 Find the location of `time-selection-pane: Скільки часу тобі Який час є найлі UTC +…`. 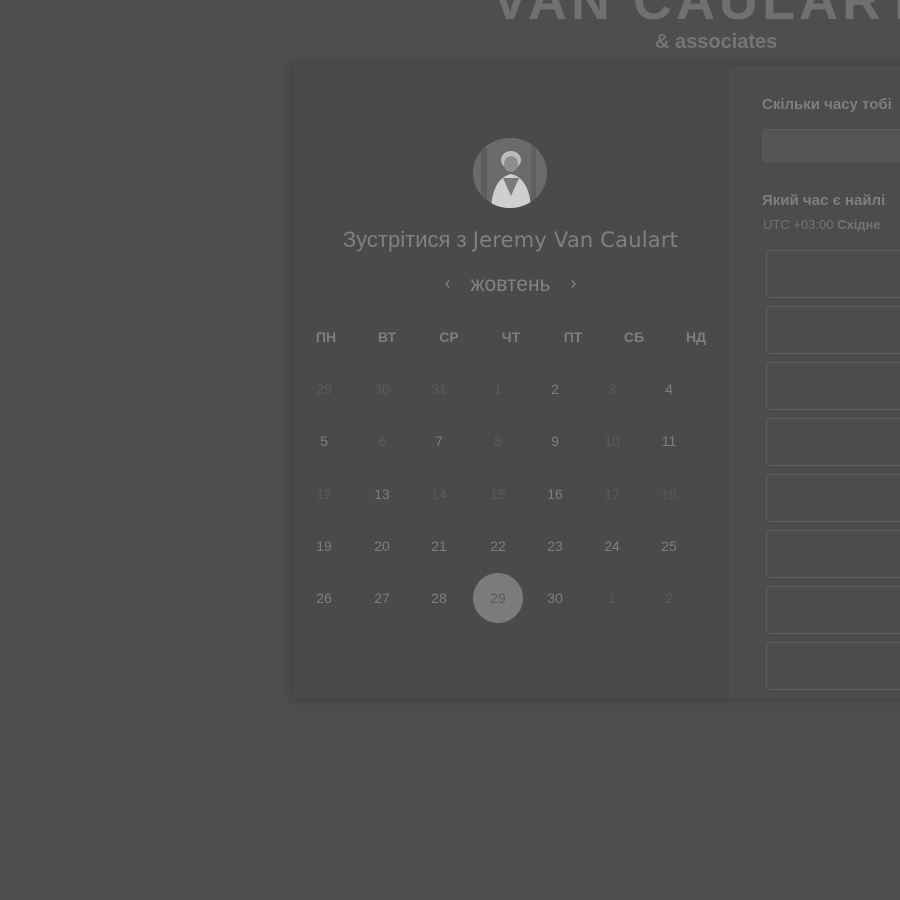

time-selection-pane: Скільки часу тобі Який час є найлі UTC +… is located at coordinates (814, 381).